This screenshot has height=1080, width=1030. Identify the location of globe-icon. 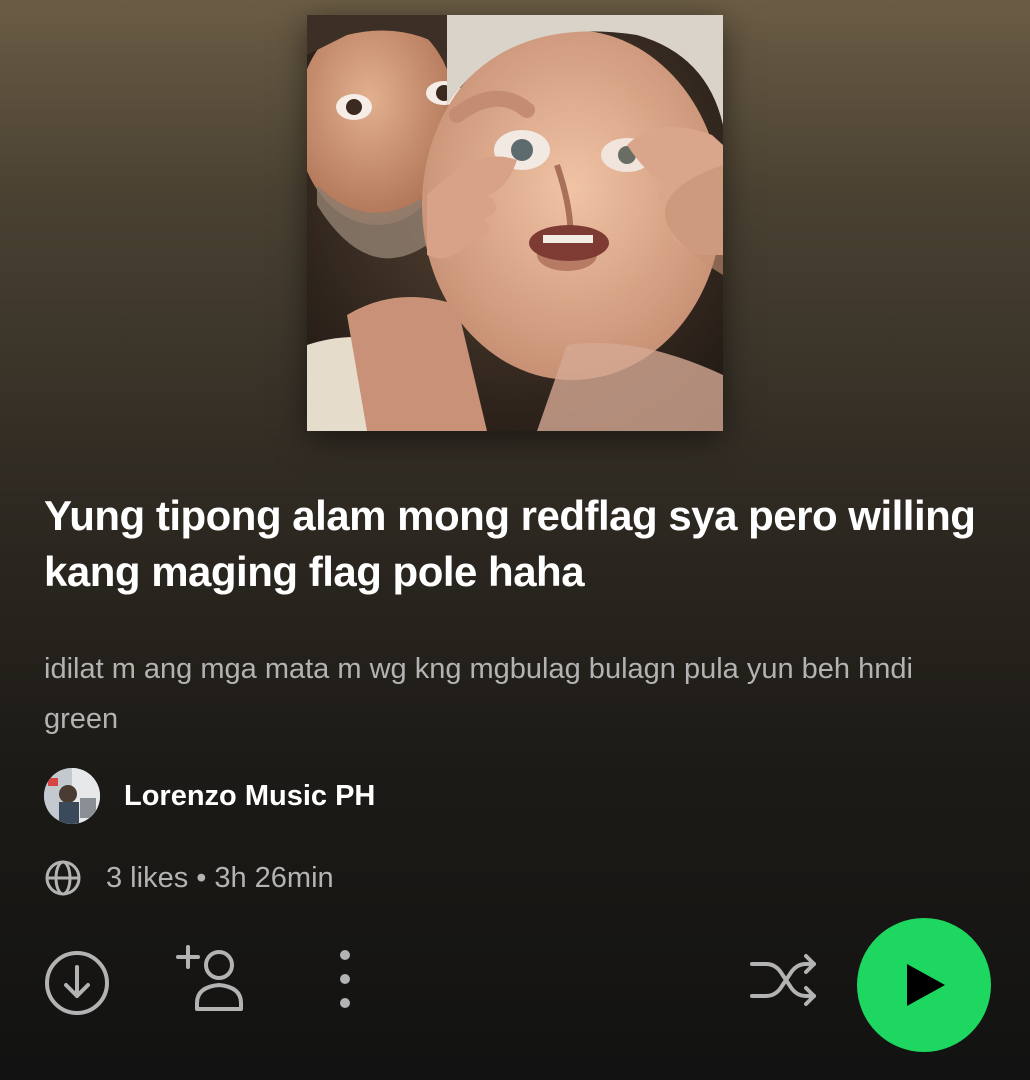
(63, 878).